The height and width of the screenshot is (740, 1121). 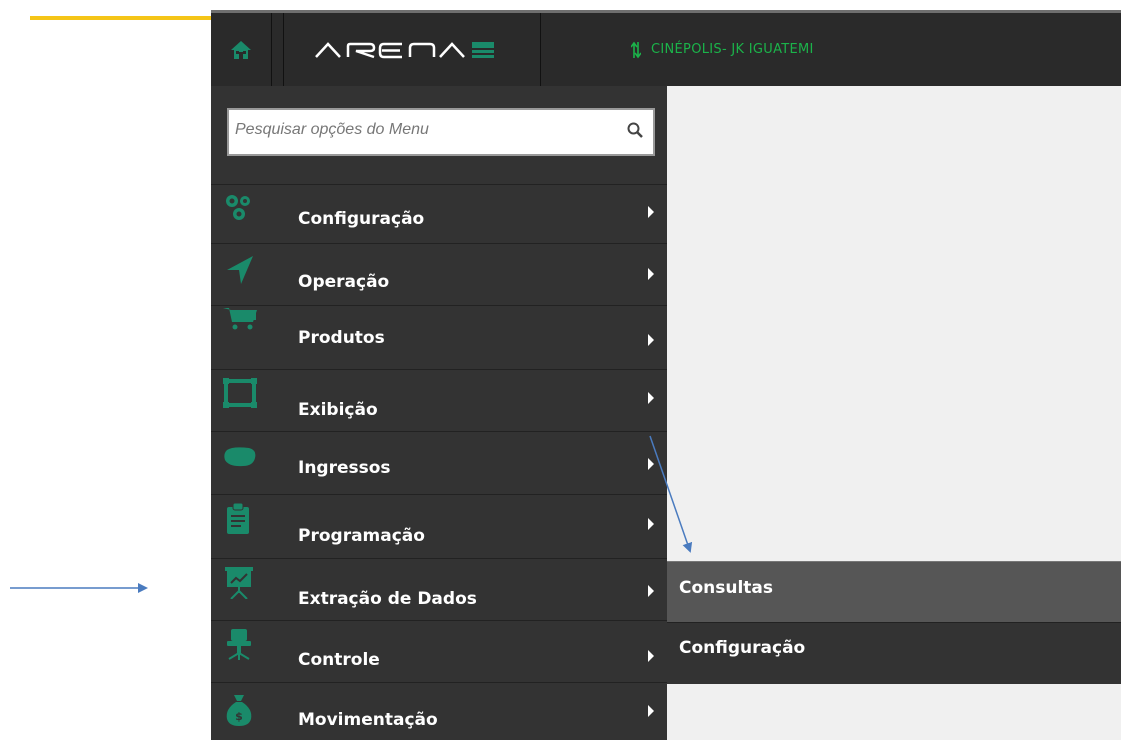 I want to click on menu-item-exibicao: Exibição, so click(x=439, y=401).